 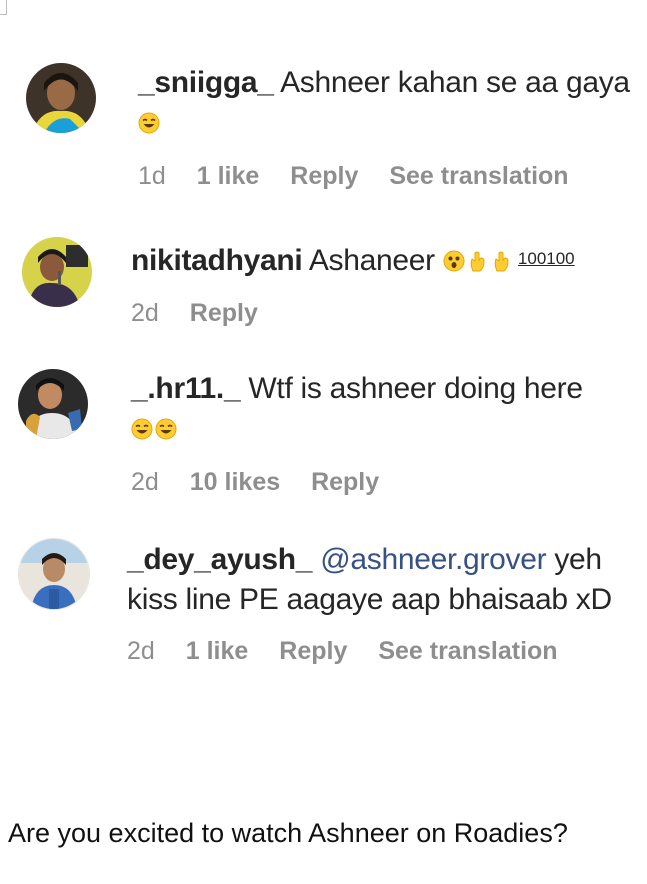 I want to click on likes-count: 10 likes, so click(x=235, y=482).